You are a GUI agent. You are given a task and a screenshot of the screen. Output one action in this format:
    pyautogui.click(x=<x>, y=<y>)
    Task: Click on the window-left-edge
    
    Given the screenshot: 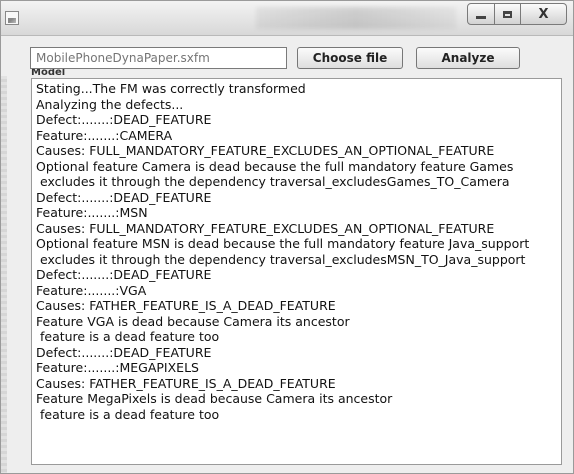 What is the action you would take?
    pyautogui.click(x=4, y=274)
    